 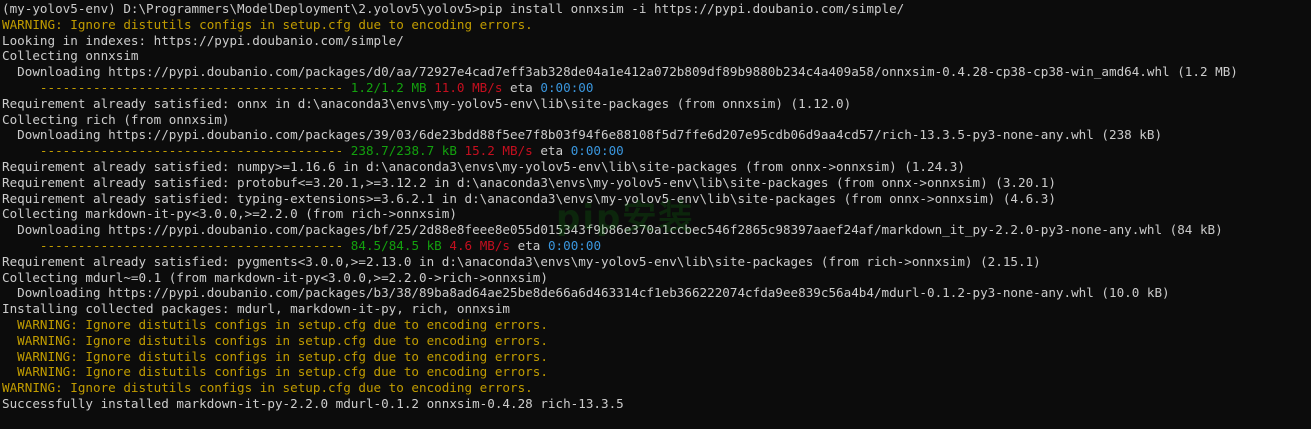 I want to click on terminal-text-segment: 238.7/238.7 kB, so click(x=407, y=151).